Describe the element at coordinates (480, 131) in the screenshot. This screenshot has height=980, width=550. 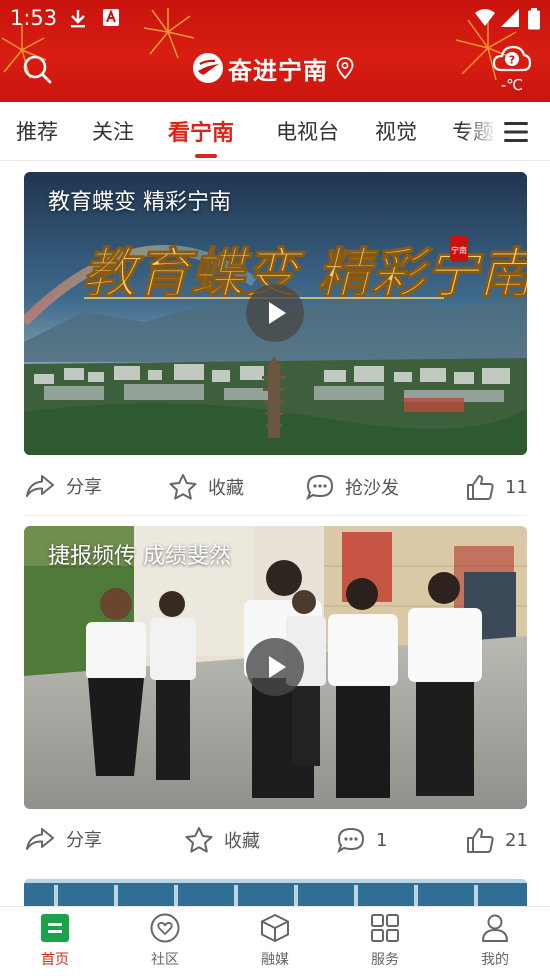
I see `tabs-fade` at that location.